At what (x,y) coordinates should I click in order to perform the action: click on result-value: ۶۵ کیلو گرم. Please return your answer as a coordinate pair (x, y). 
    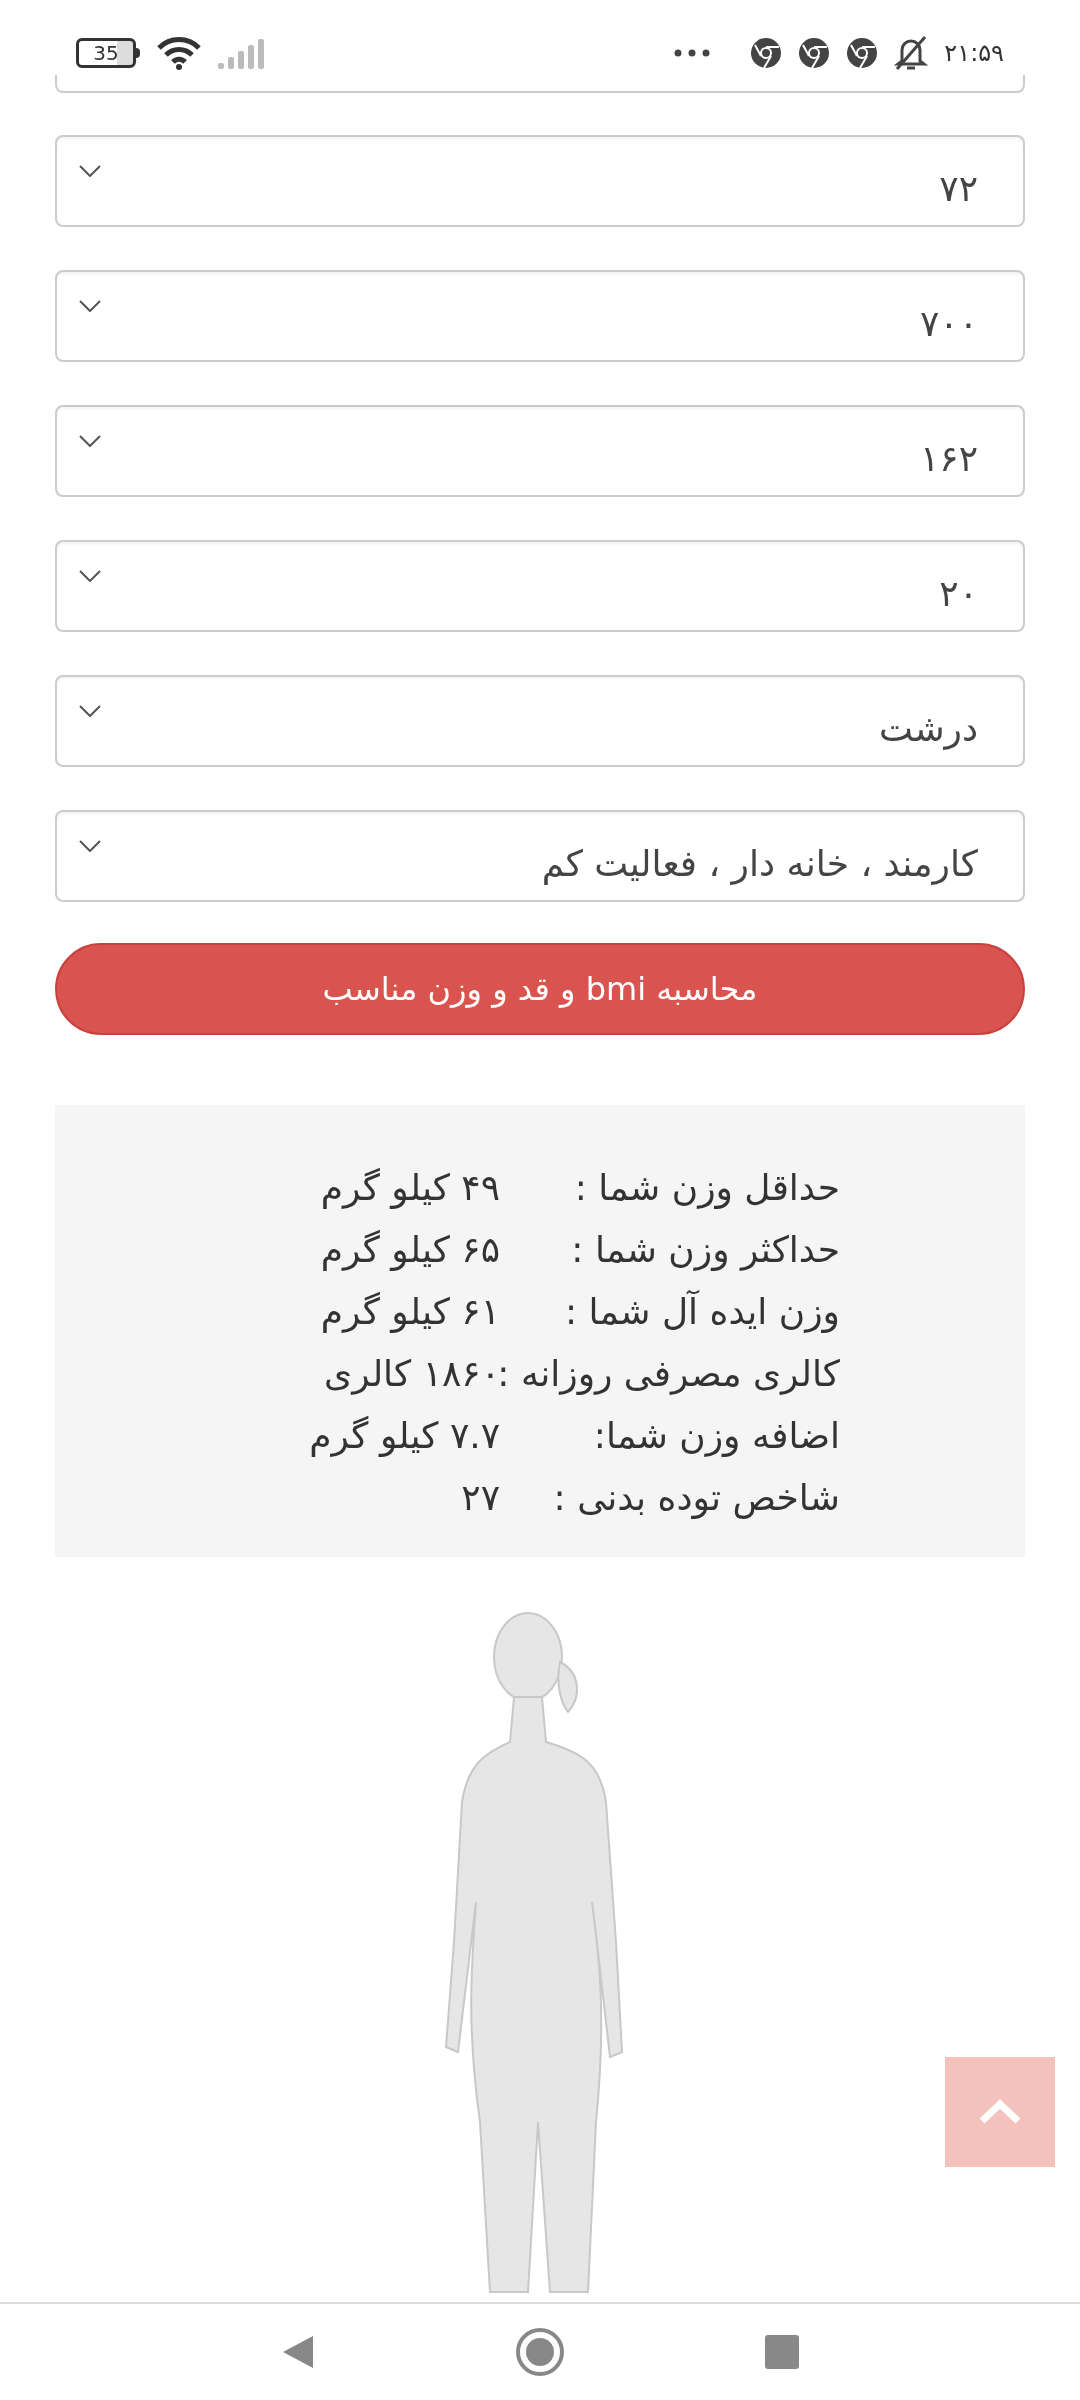
    Looking at the image, I should click on (410, 1250).